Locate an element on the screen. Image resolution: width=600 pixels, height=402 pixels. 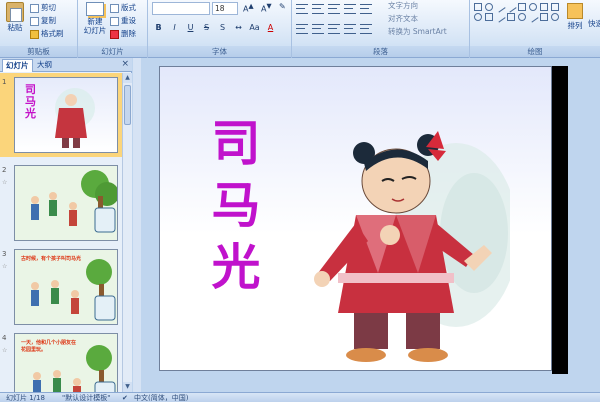
align-text-button: 对齐文本 is located at coordinates (403, 18).